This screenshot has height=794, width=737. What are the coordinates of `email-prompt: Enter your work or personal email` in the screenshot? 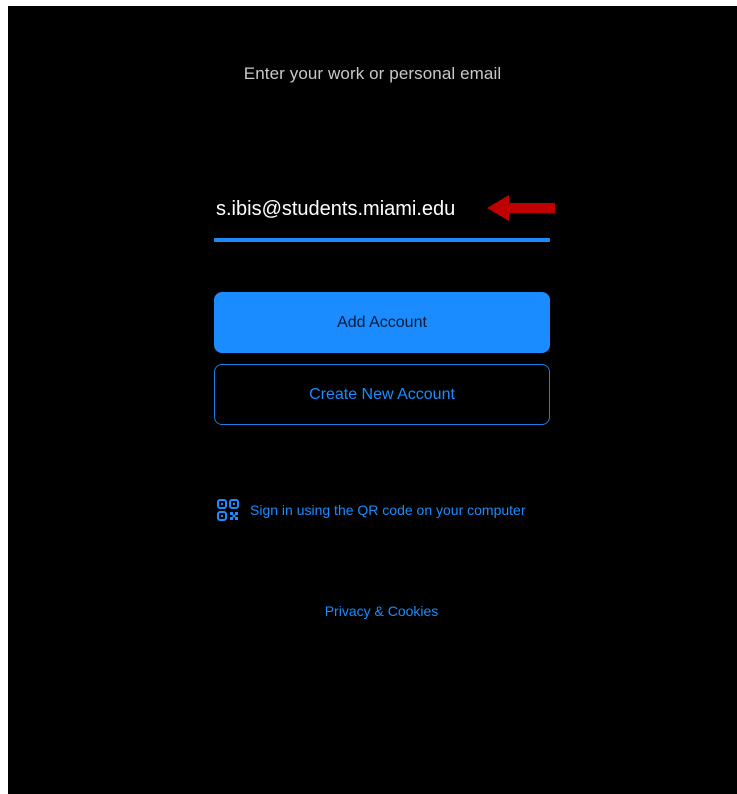 It's located at (372, 73).